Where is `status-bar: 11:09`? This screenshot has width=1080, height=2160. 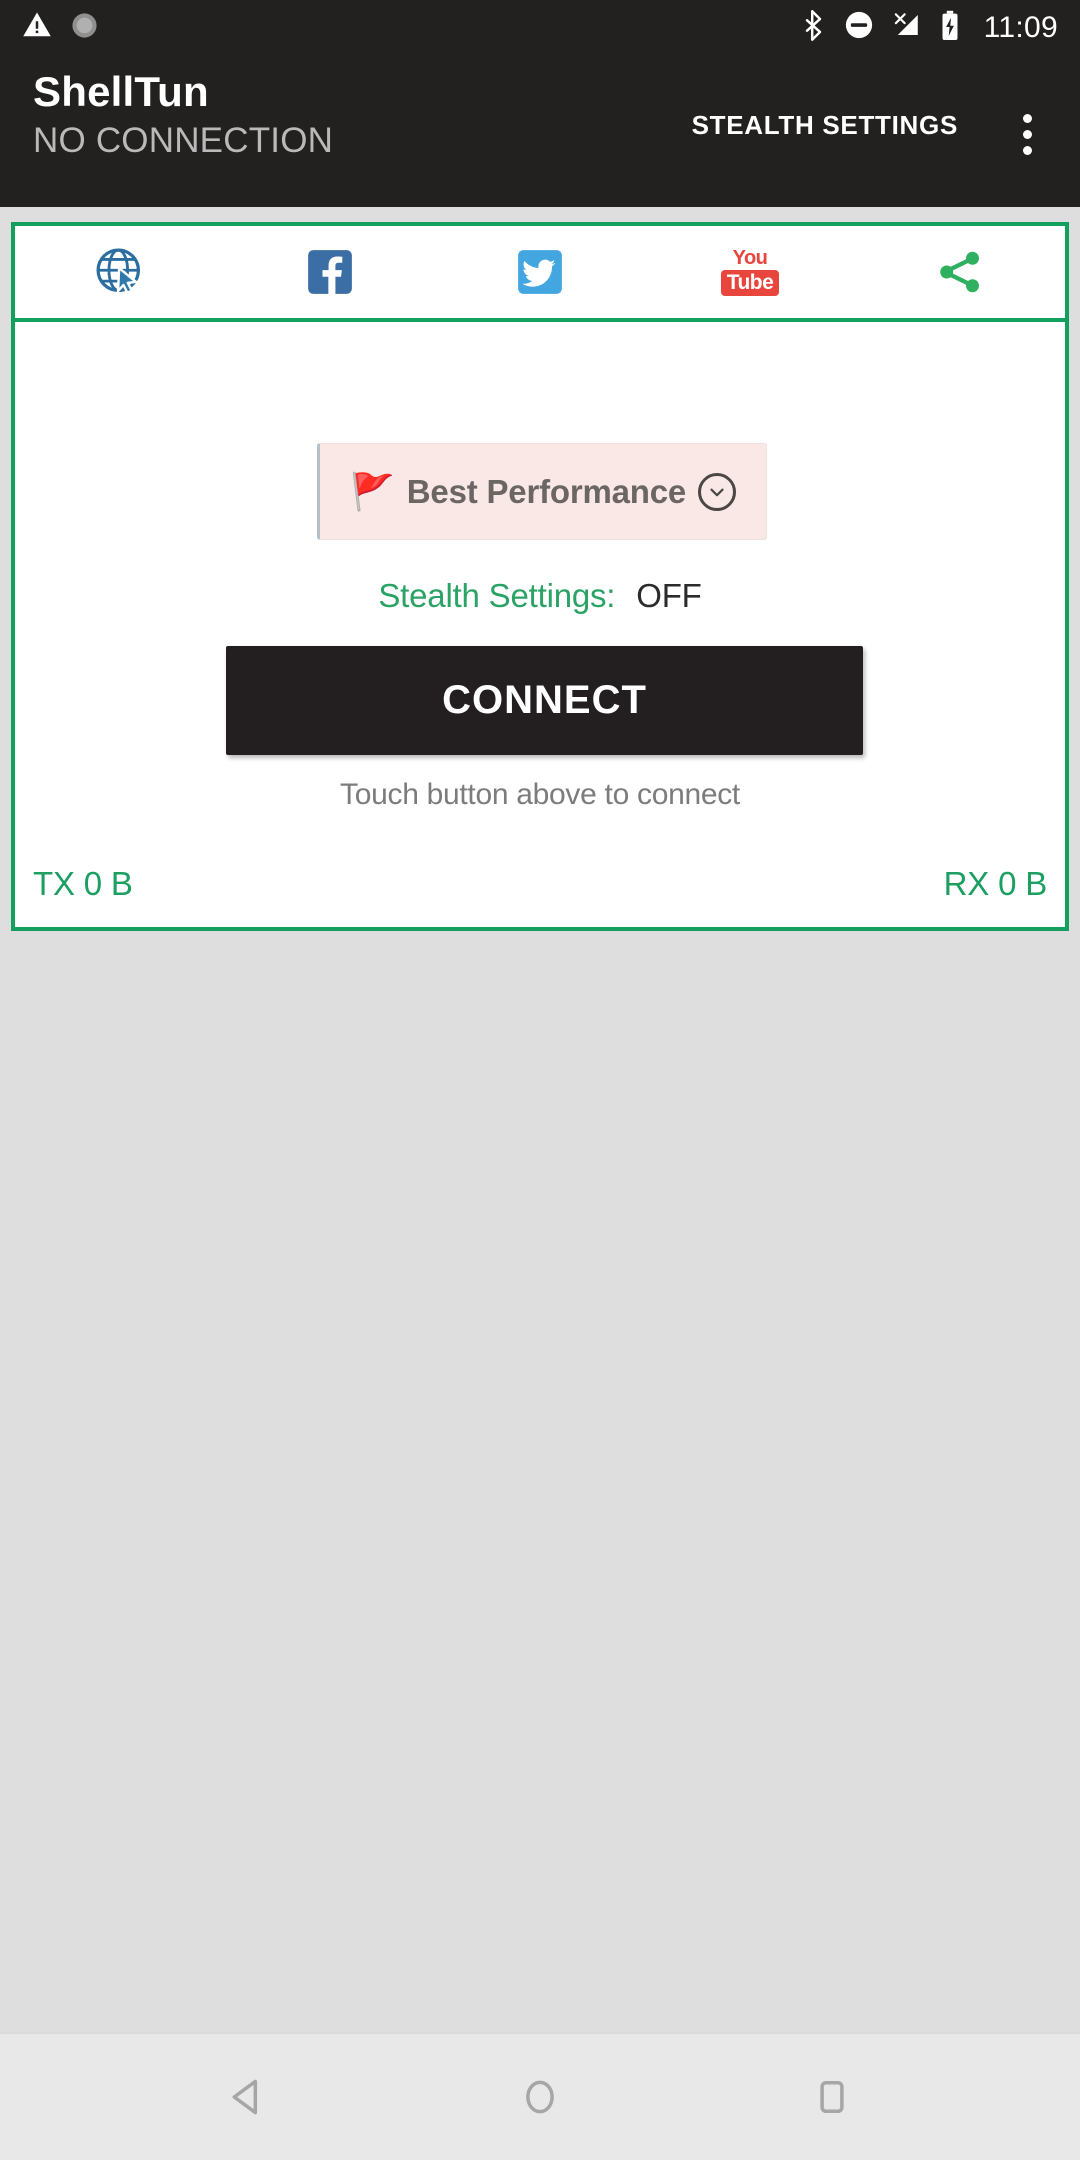
status-bar: 11:09 is located at coordinates (540, 27).